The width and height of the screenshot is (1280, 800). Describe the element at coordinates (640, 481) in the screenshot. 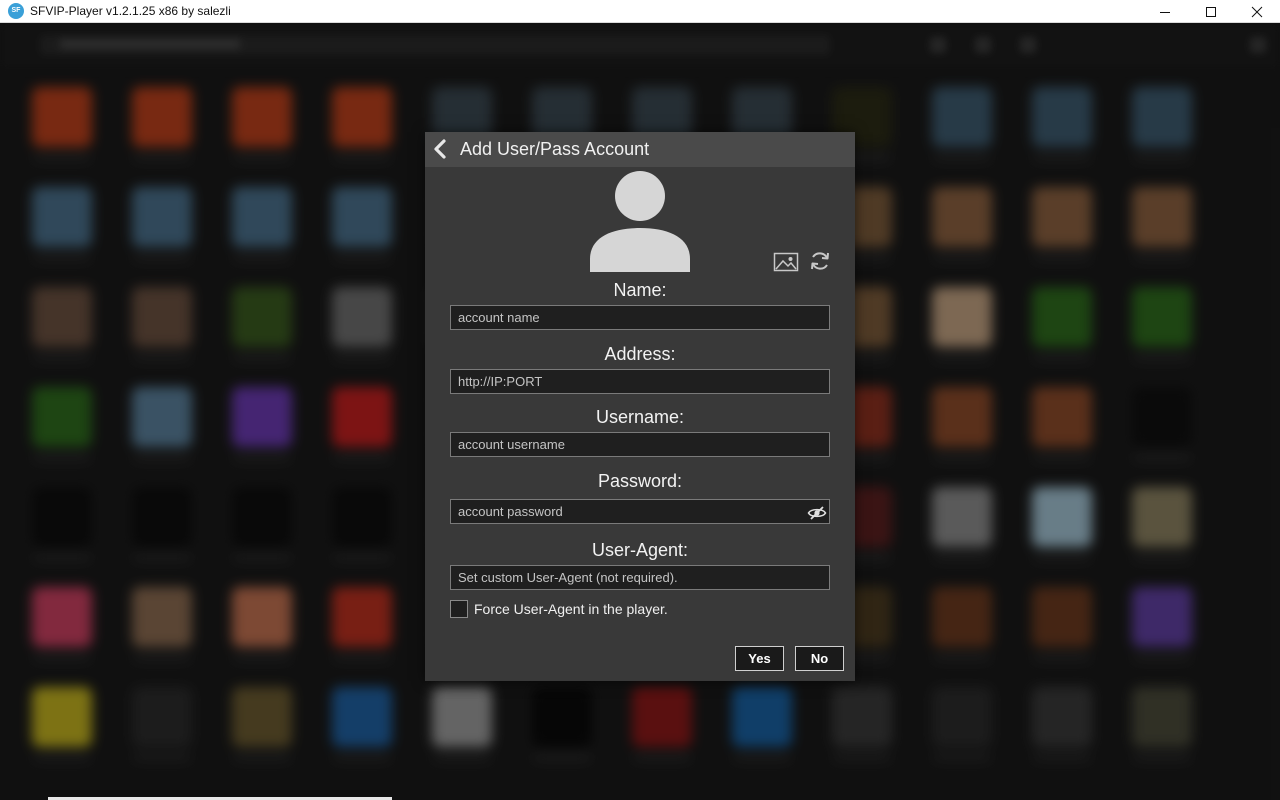

I see `password-label: Password:` at that location.